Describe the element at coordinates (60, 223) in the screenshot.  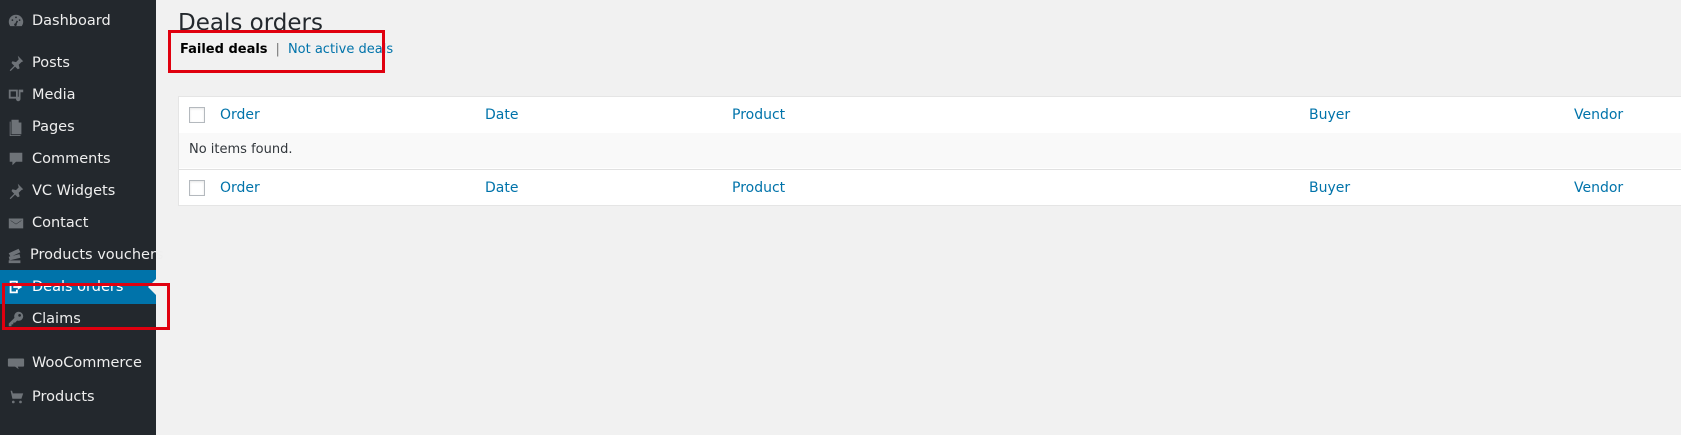
I see `sidebar-item-label: Contact` at that location.